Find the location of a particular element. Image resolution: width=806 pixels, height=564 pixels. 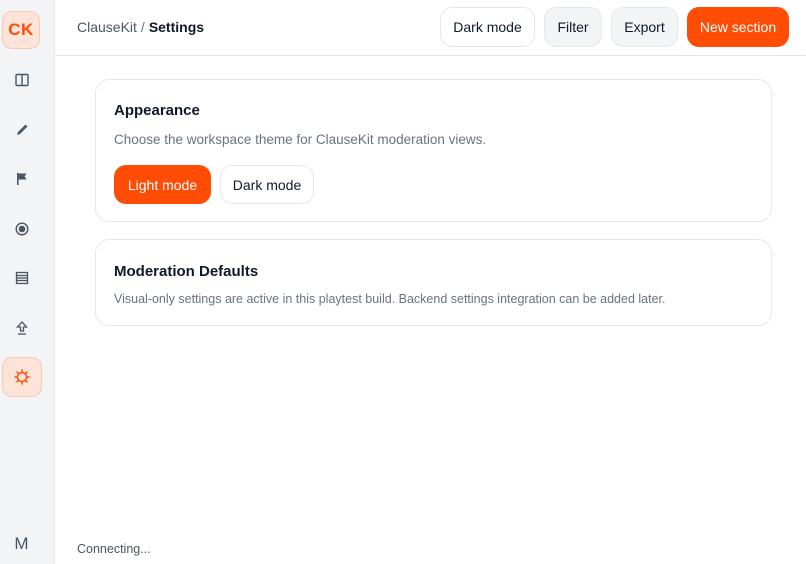

new-section-button: New section is located at coordinates (738, 27).